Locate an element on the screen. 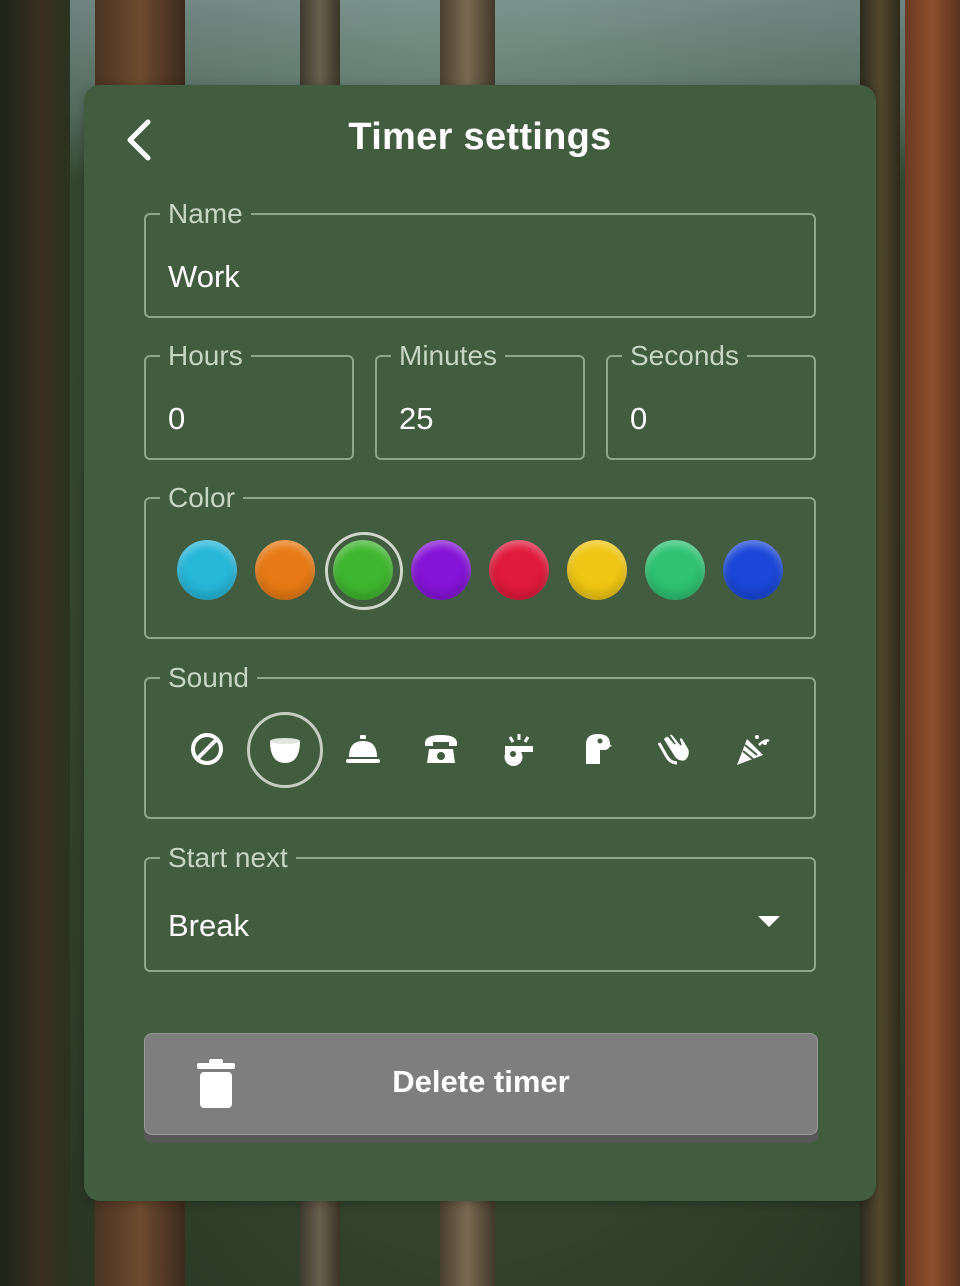 This screenshot has width=960, height=1286. sound-option-telephone is located at coordinates (441, 749).